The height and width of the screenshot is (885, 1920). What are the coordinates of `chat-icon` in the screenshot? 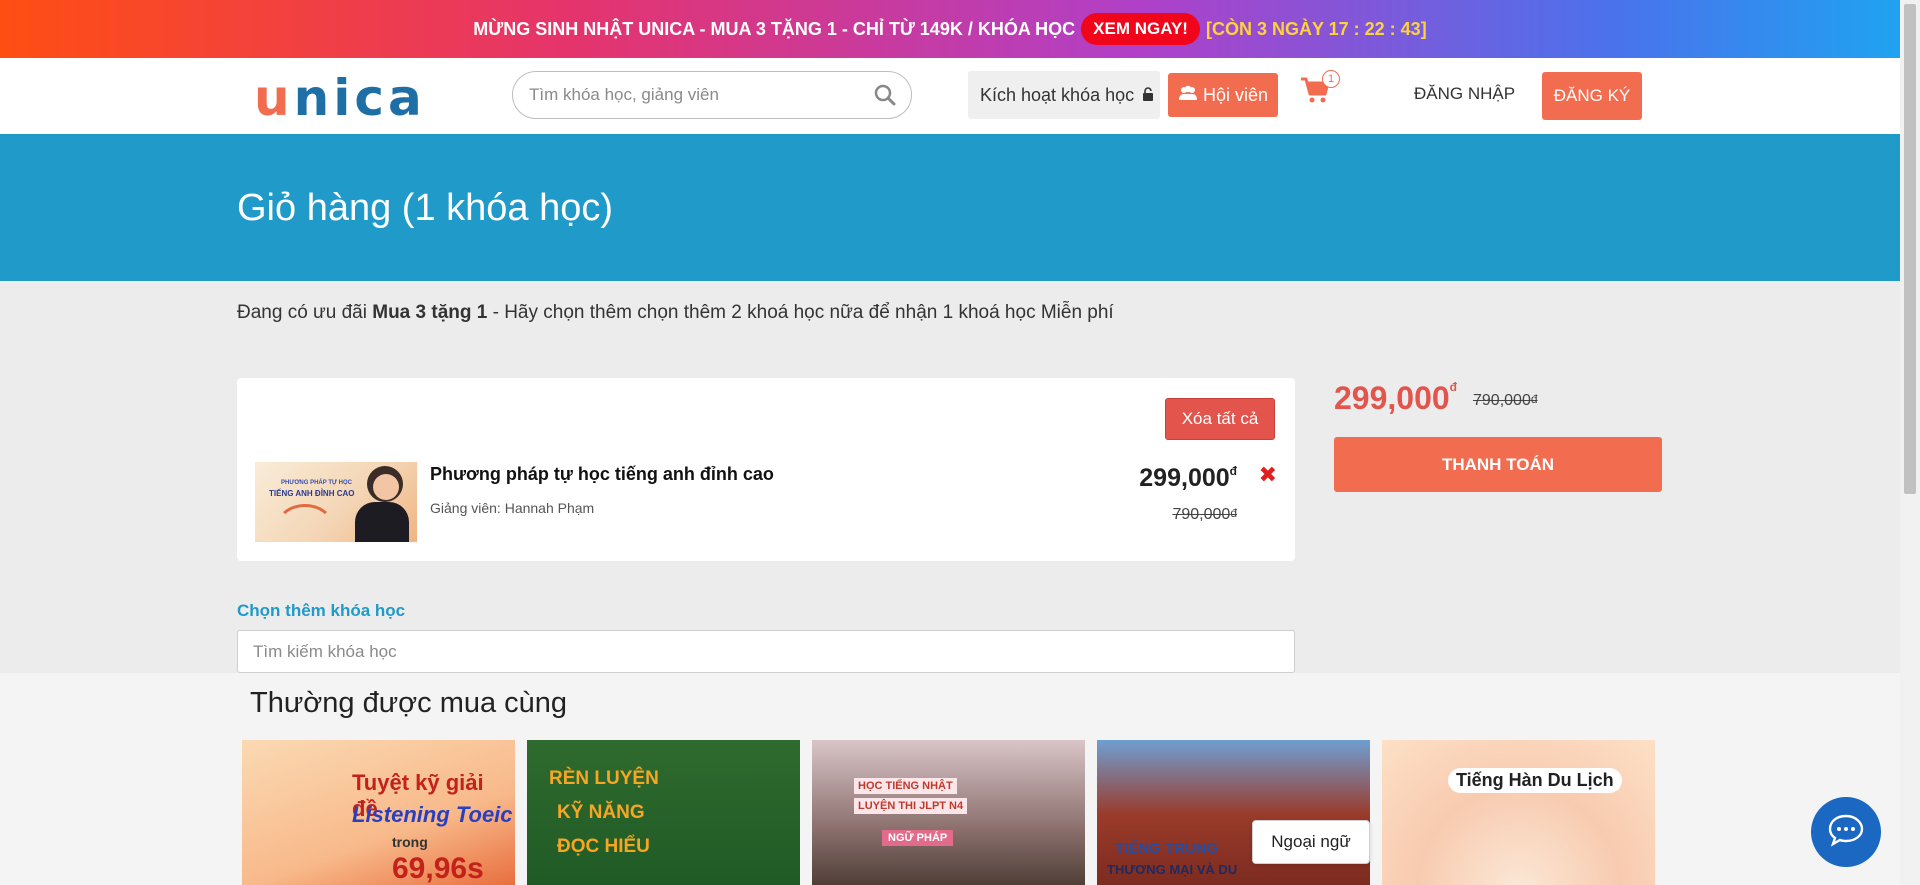 It's located at (1846, 832).